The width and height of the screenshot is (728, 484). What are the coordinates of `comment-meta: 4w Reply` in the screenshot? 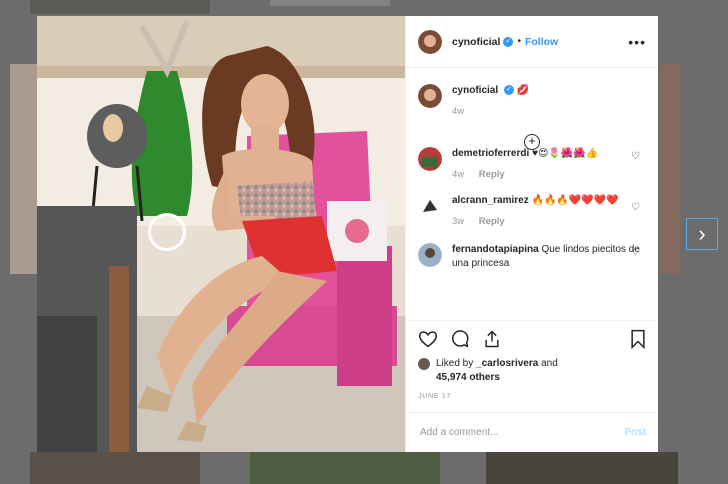 It's located at (549, 174).